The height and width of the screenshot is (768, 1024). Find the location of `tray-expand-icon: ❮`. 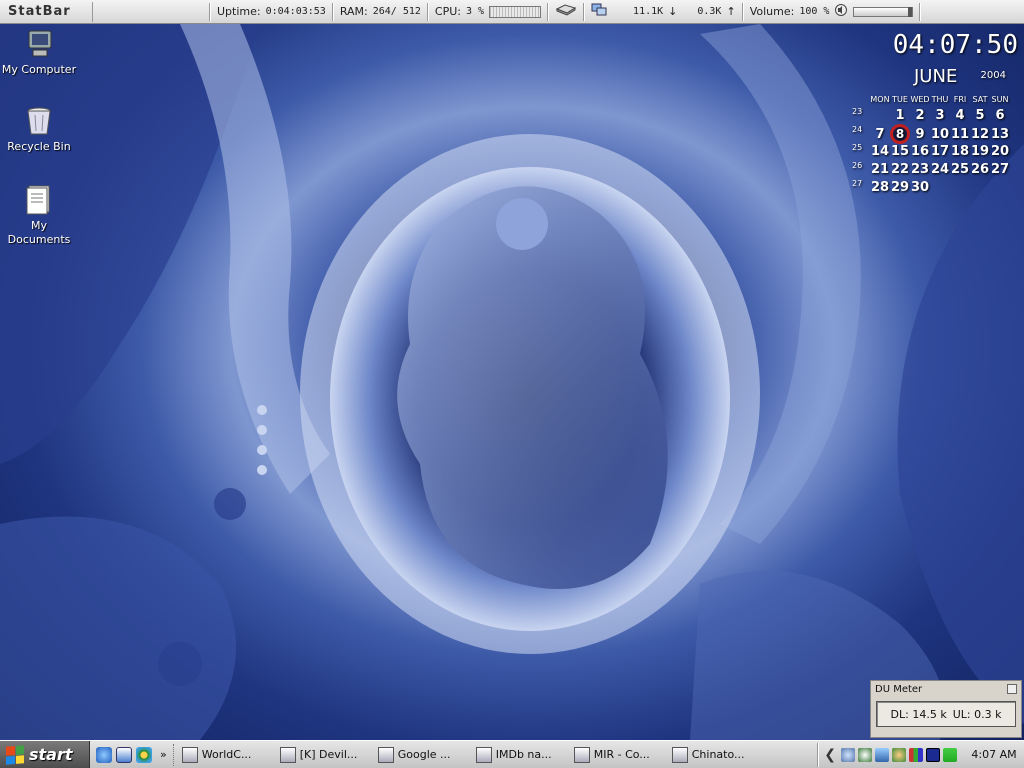

tray-expand-icon: ❮ is located at coordinates (830, 755).